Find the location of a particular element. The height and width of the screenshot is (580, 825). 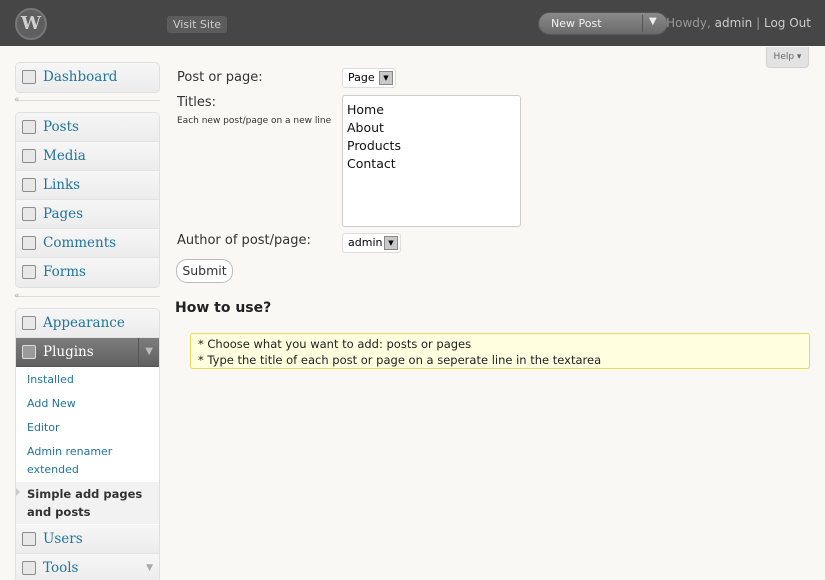

how-to-use-heading: How to use? is located at coordinates (223, 308).